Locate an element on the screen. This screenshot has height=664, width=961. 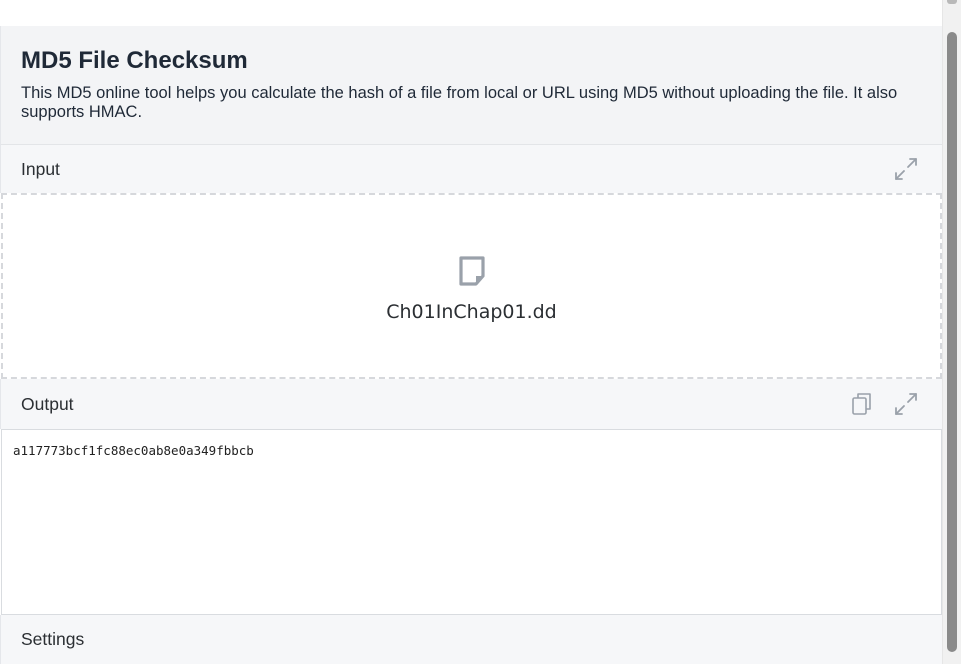
file-icon is located at coordinates (471, 271).